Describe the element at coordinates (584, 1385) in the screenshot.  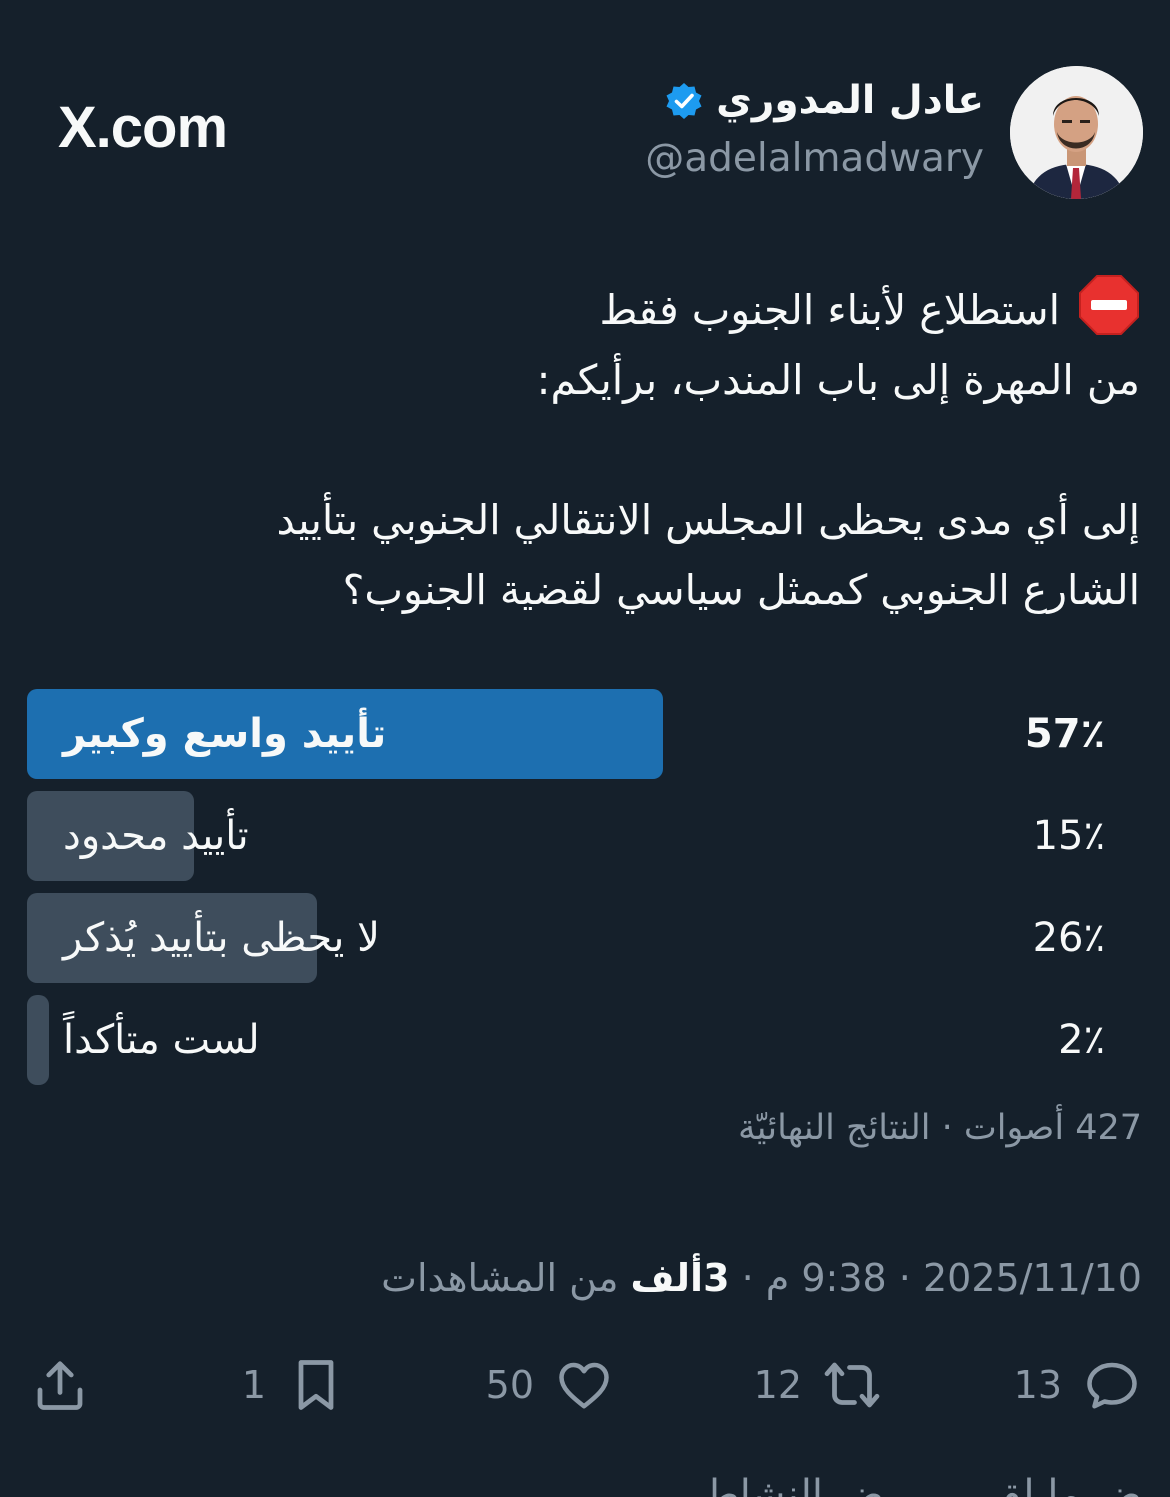
I see `heart-icon` at that location.